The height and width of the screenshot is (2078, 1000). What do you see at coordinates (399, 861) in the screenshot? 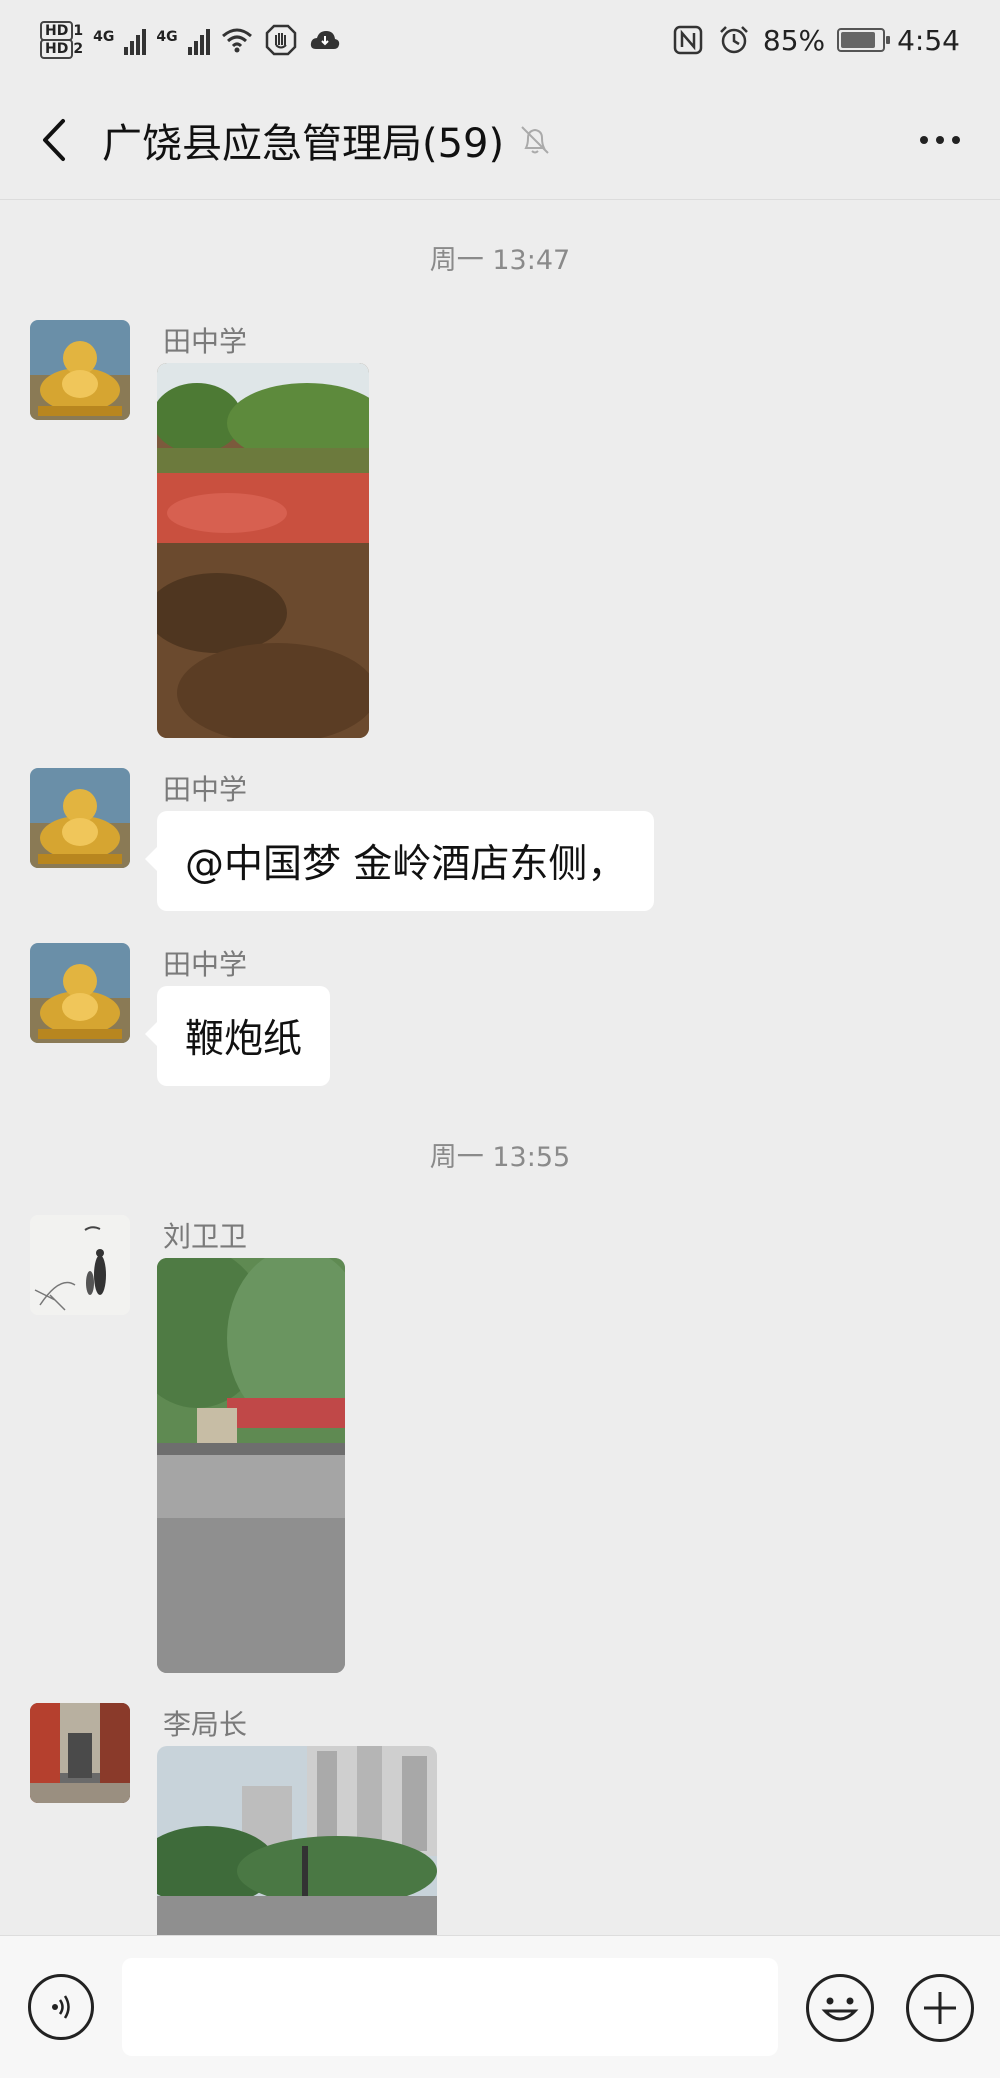
I see `text-bubble: @中国梦 金岭酒店东侧，` at bounding box center [399, 861].